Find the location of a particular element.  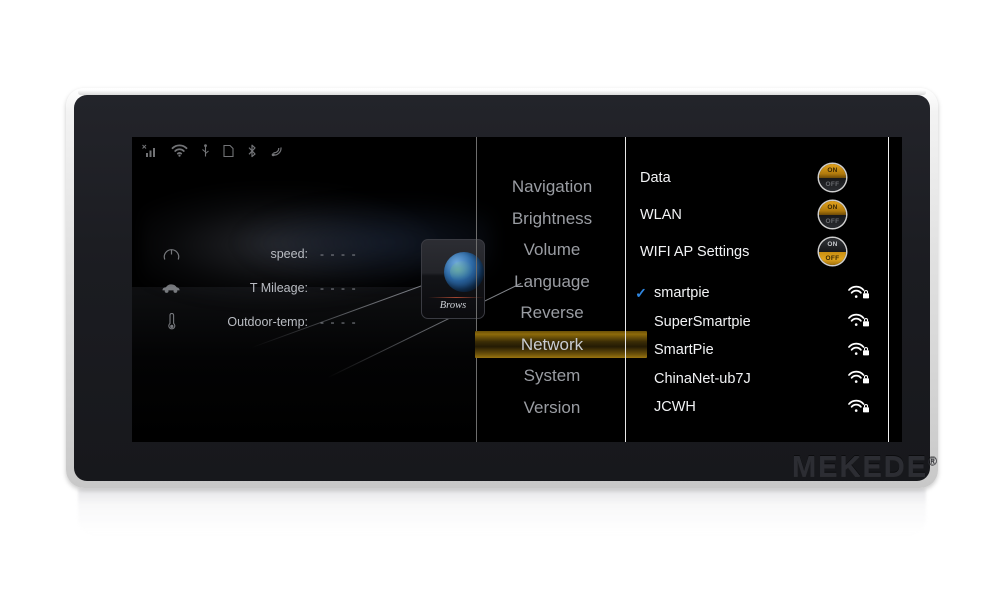

speedometer-icon is located at coordinates (171, 254).